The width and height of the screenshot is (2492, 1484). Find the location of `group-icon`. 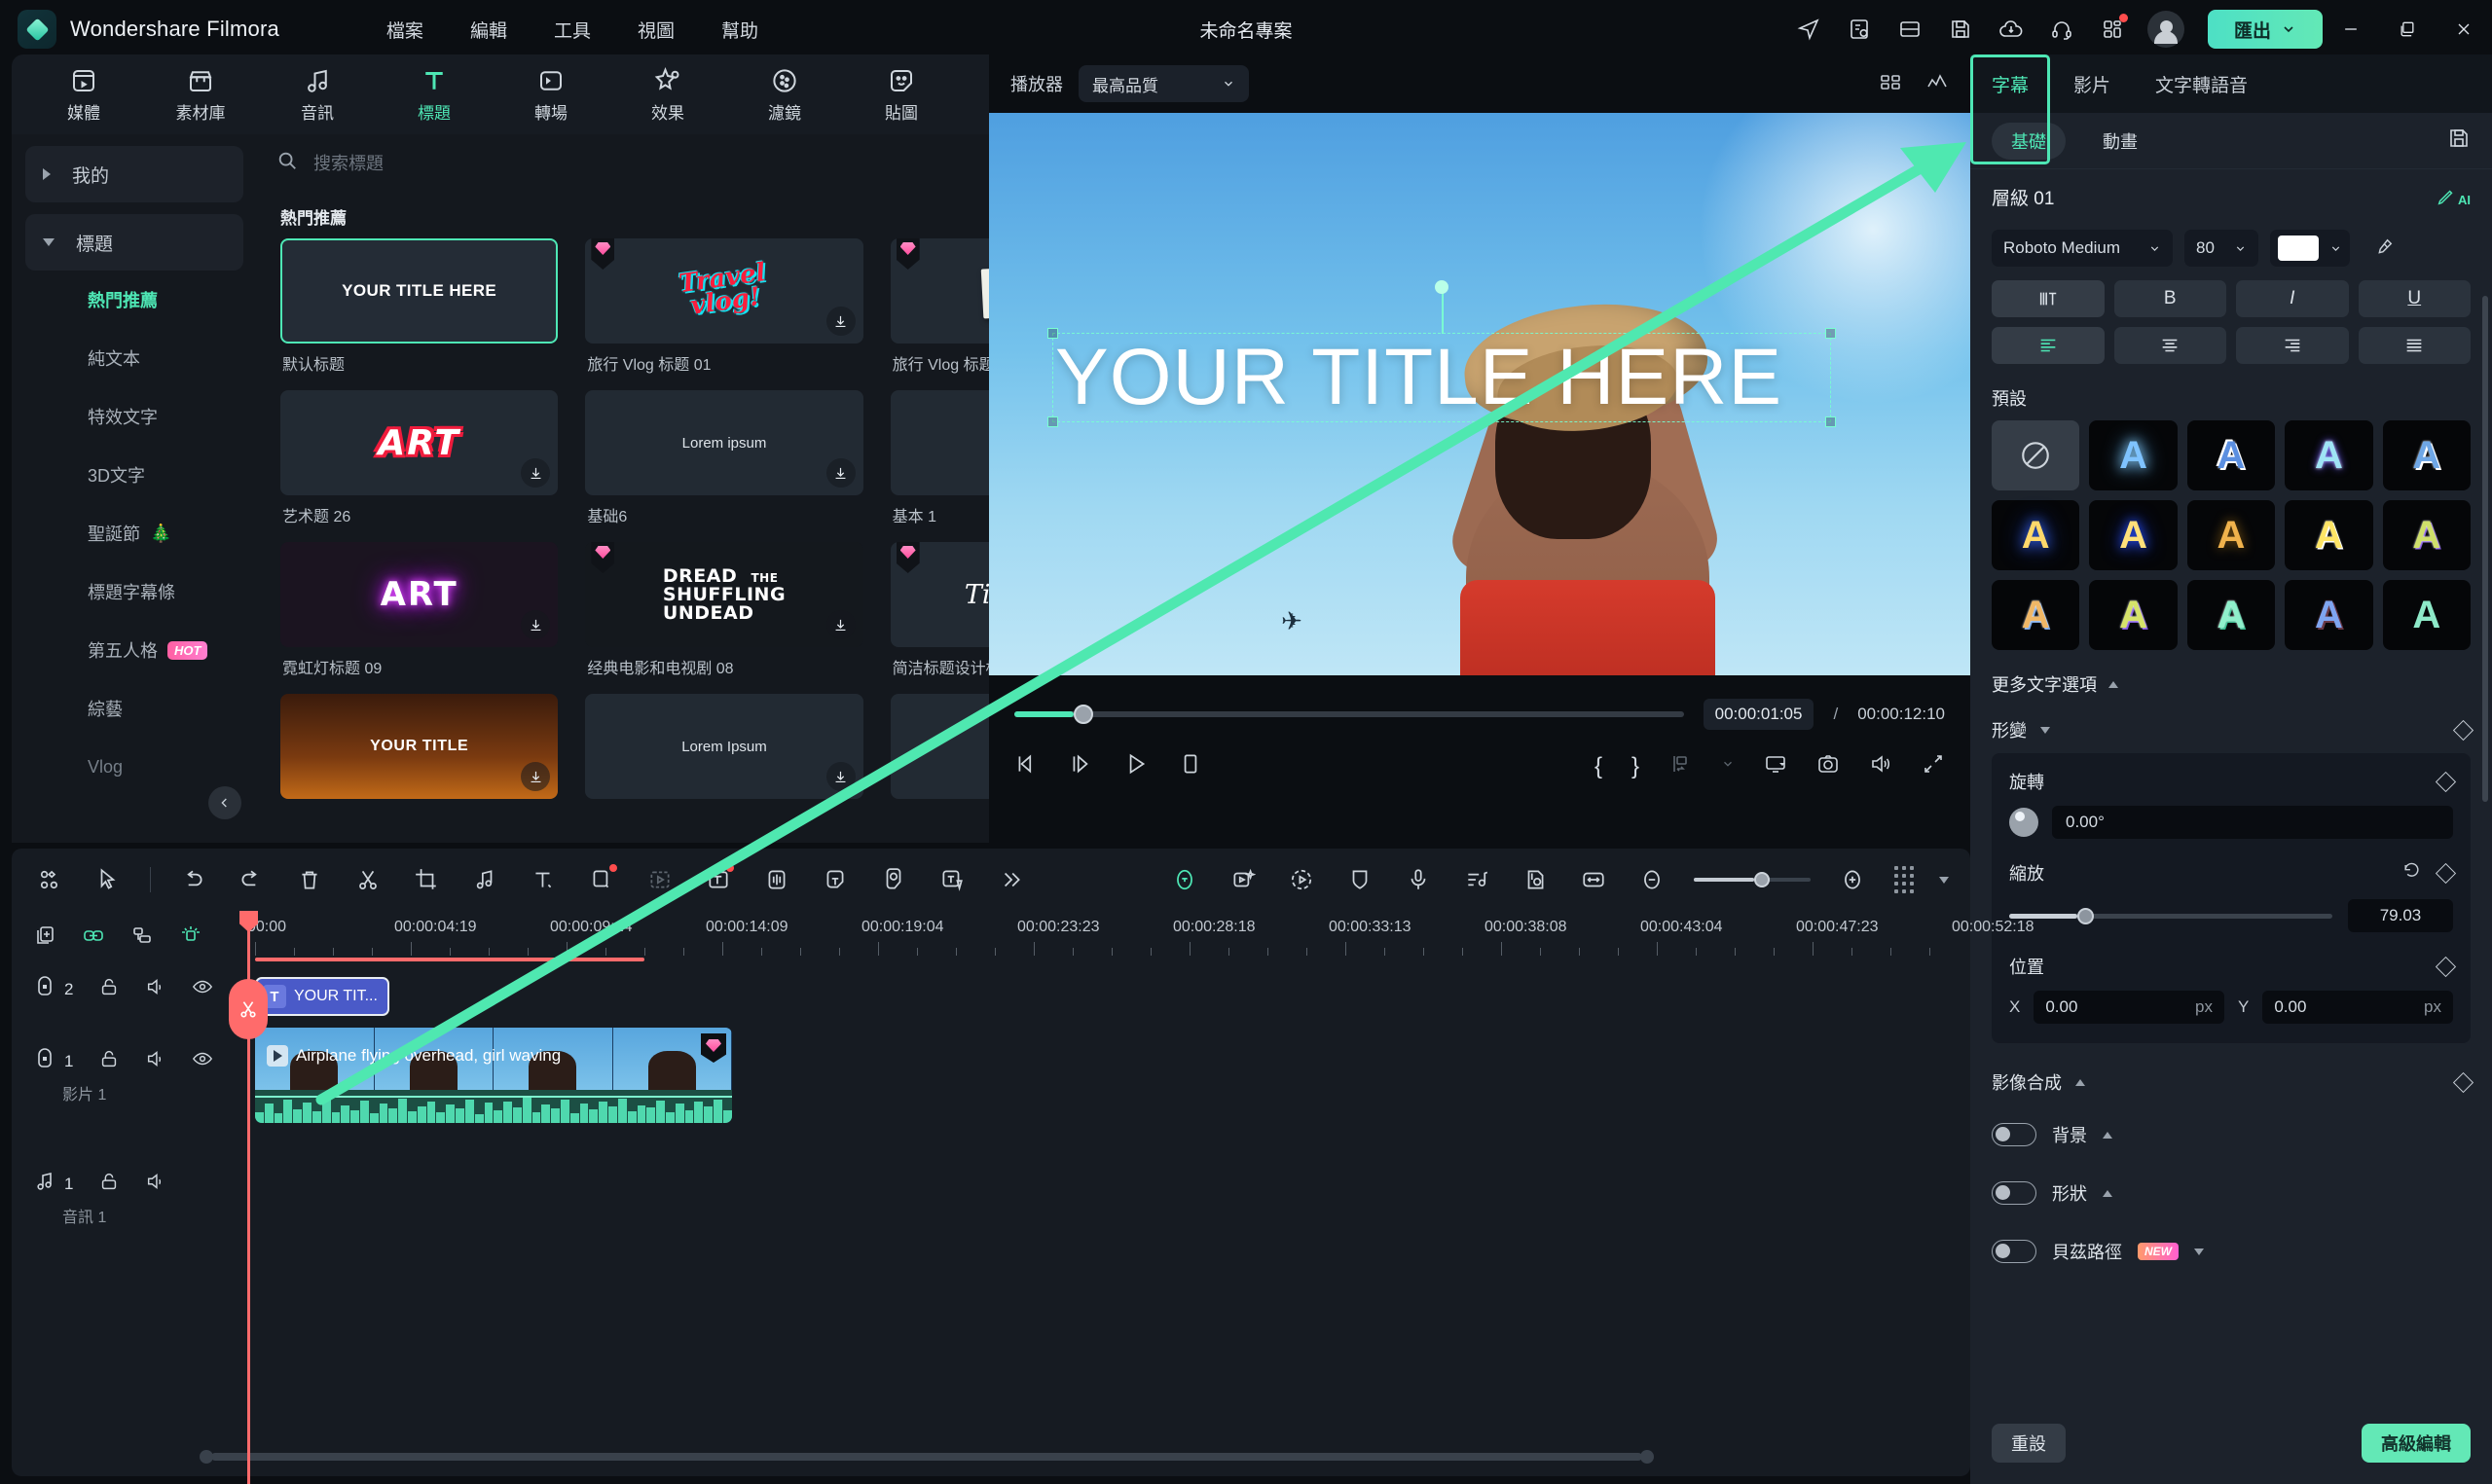

group-icon is located at coordinates (142, 938).